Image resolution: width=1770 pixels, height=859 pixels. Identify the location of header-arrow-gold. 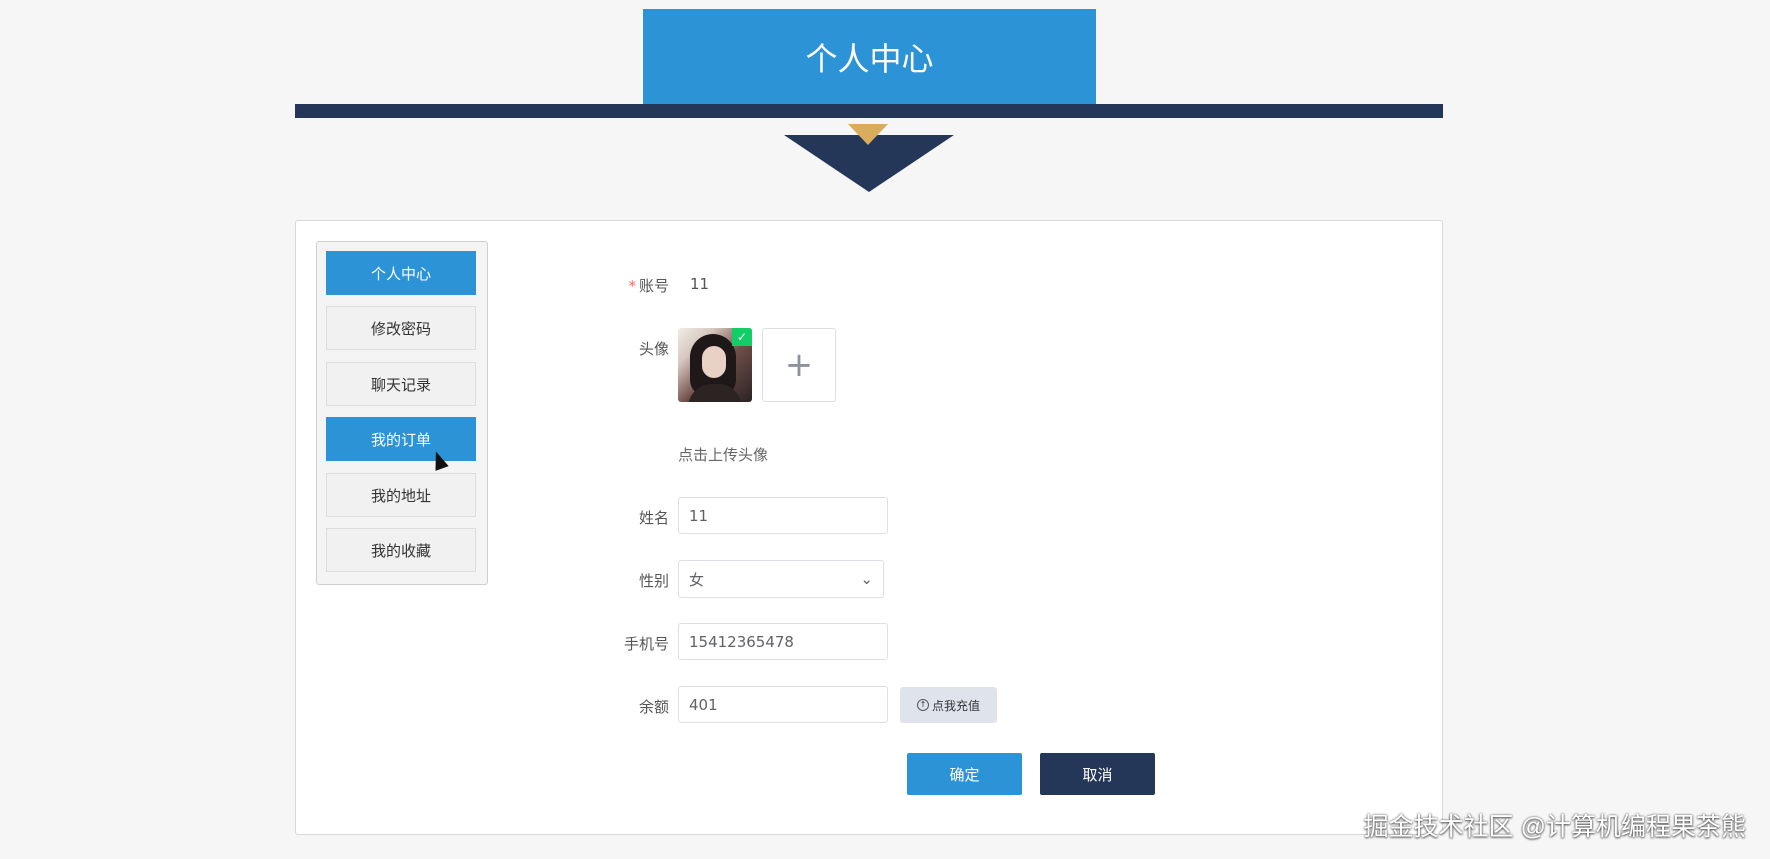
(868, 134).